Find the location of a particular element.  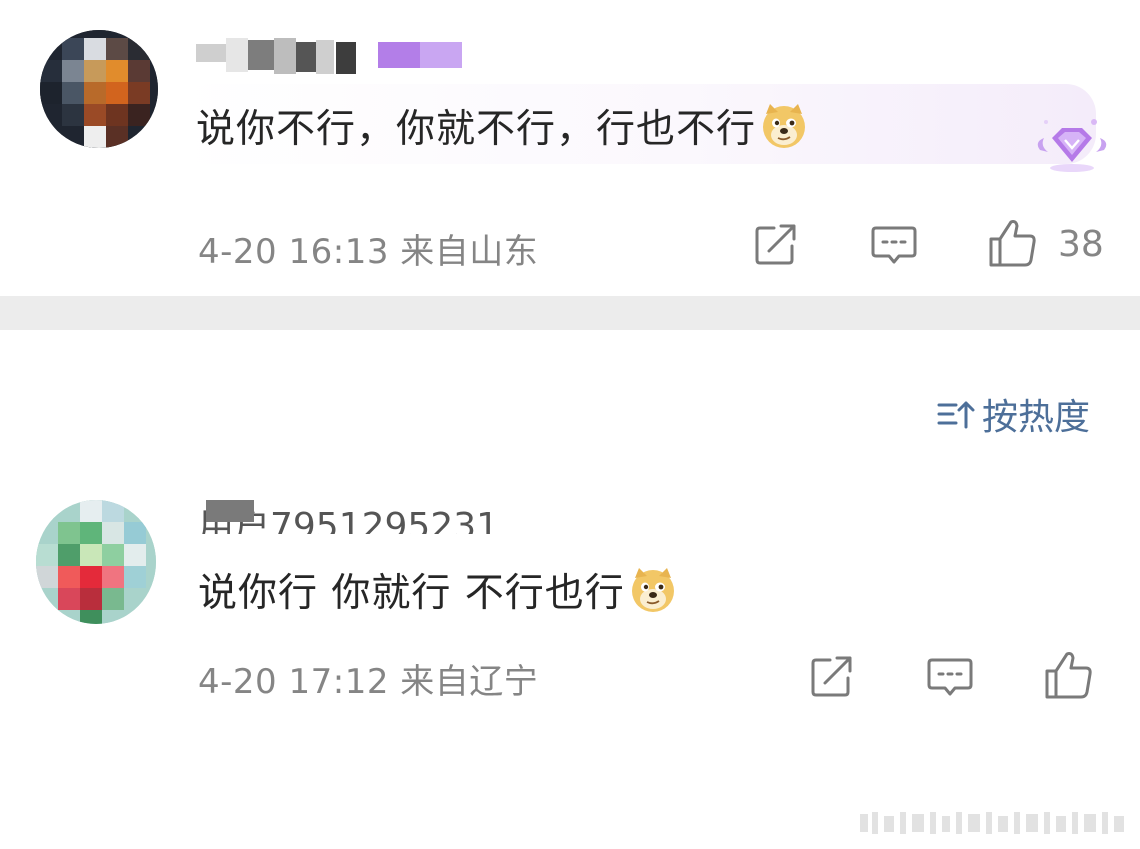

comment-meta: 4-20 17:12 来自辽宁 is located at coordinates (368, 678).